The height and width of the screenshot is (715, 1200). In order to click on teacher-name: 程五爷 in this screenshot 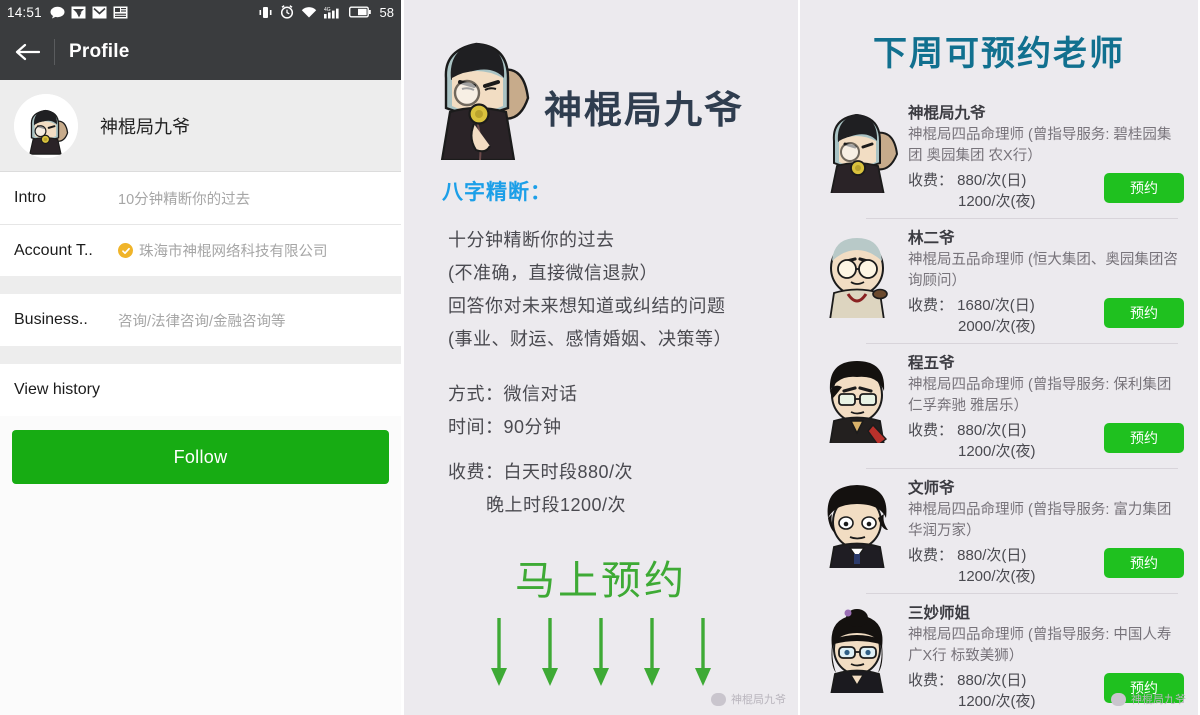, I will do `click(931, 363)`.